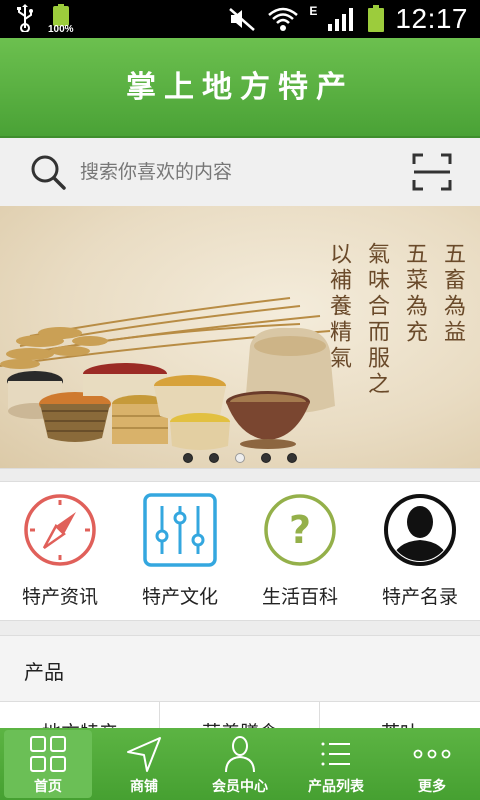 This screenshot has height=800, width=480. I want to click on category-culture: 特产文化, so click(180, 551).